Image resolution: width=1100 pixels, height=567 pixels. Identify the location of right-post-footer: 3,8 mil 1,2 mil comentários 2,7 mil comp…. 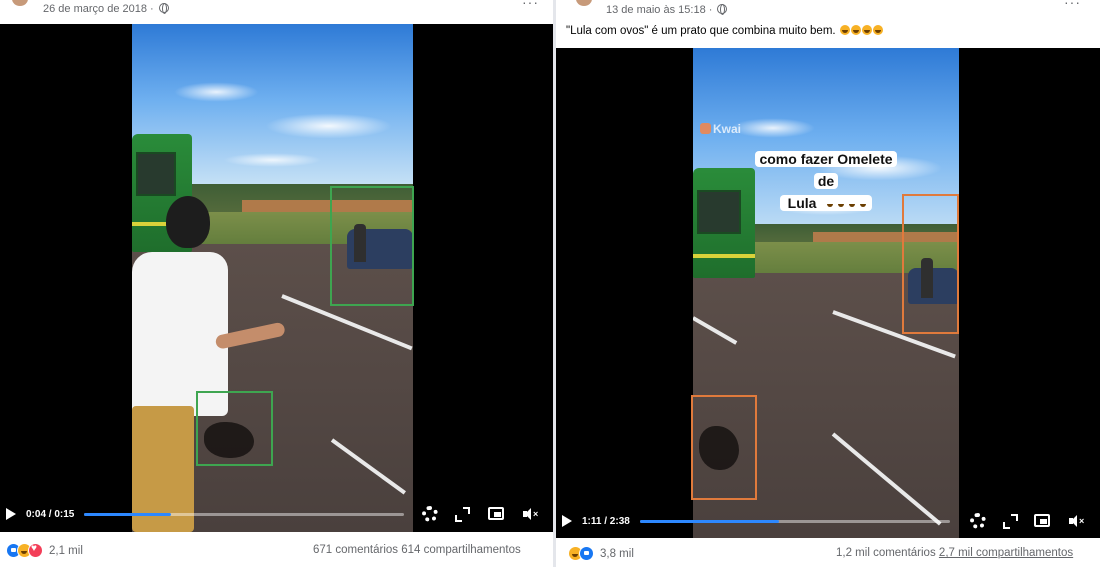
(828, 554).